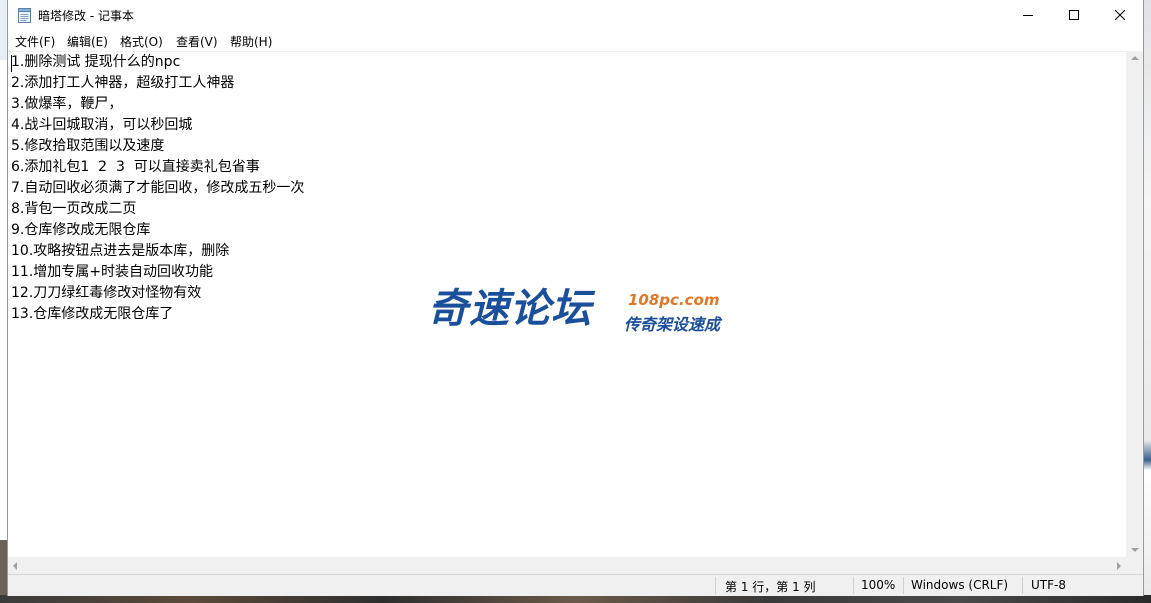  I want to click on background-right-edge, so click(1147, 301).